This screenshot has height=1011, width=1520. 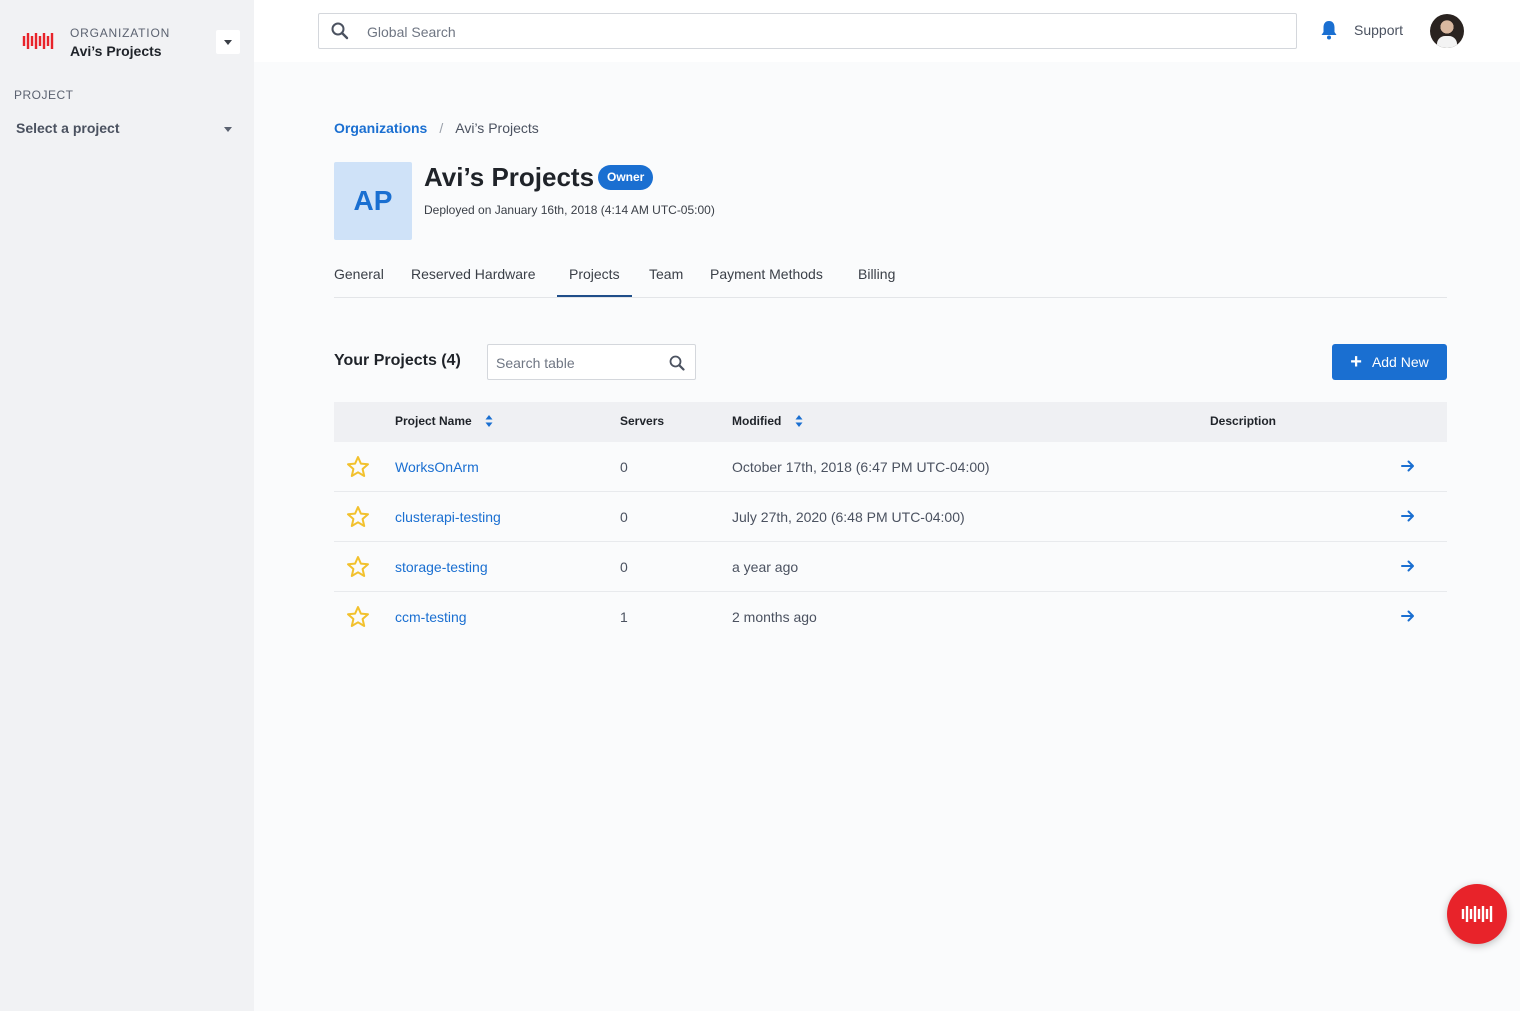 What do you see at coordinates (373, 201) in the screenshot?
I see `organization-avatar: AP` at bounding box center [373, 201].